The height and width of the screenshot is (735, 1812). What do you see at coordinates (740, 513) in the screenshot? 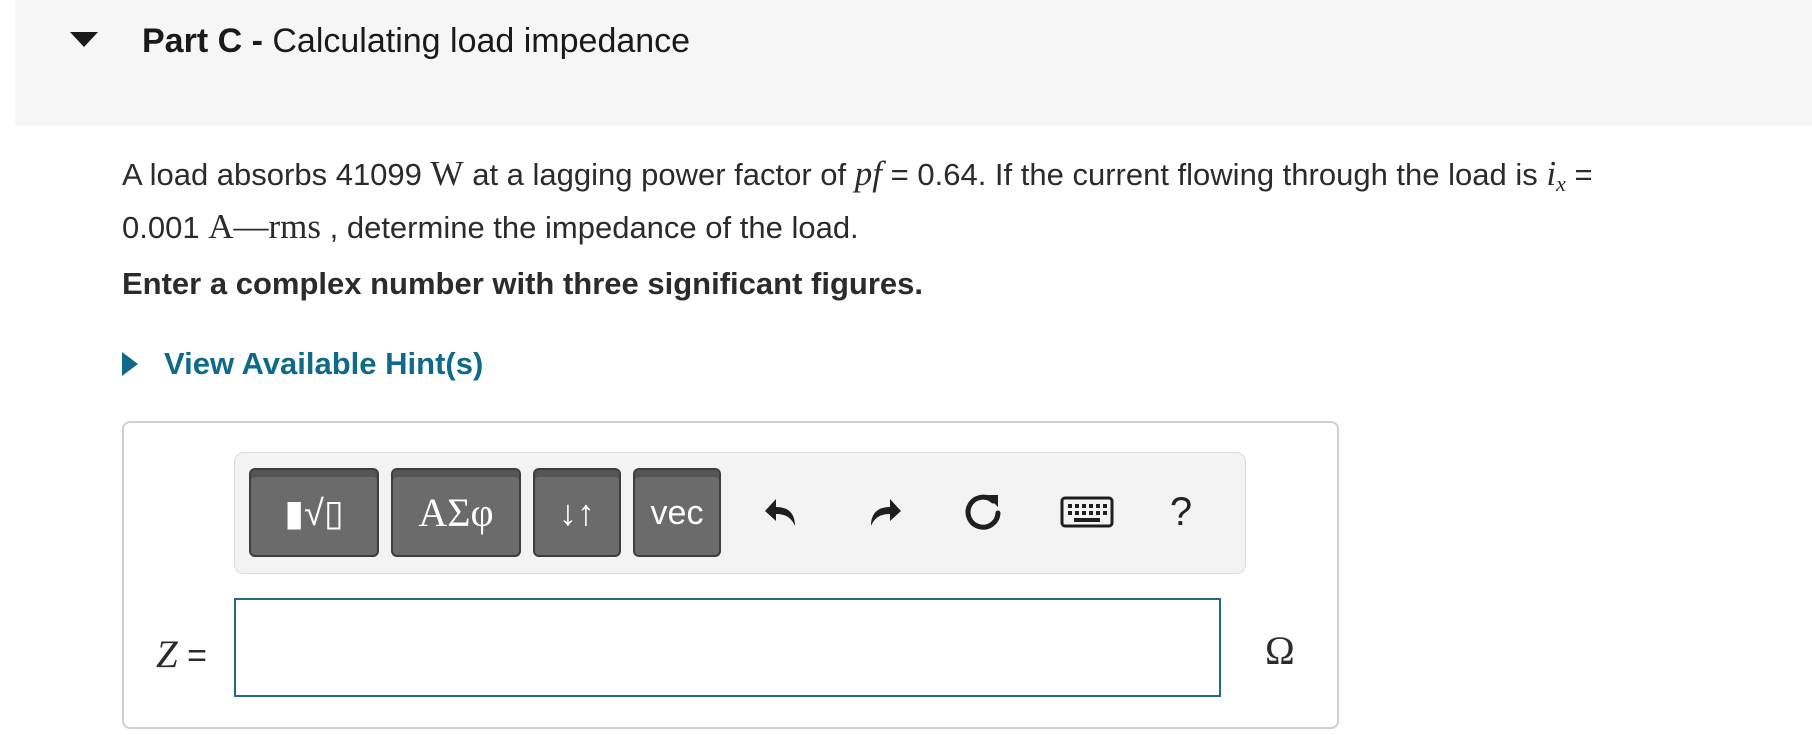
I see `math-toolbar: ▮√▯ ΑΣφ ↓↑ vec ?` at bounding box center [740, 513].